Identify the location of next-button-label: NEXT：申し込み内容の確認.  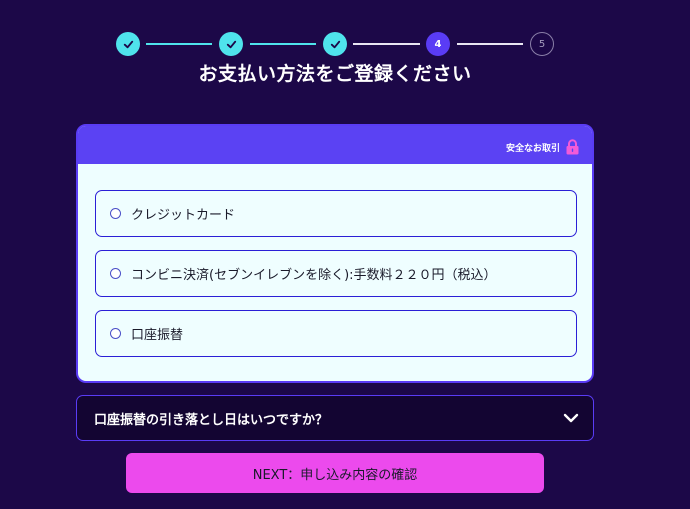
(335, 475).